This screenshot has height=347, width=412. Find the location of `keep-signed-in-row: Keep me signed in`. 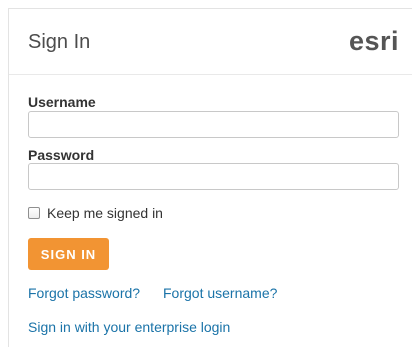

keep-signed-in-row: Keep me signed in is located at coordinates (95, 213).